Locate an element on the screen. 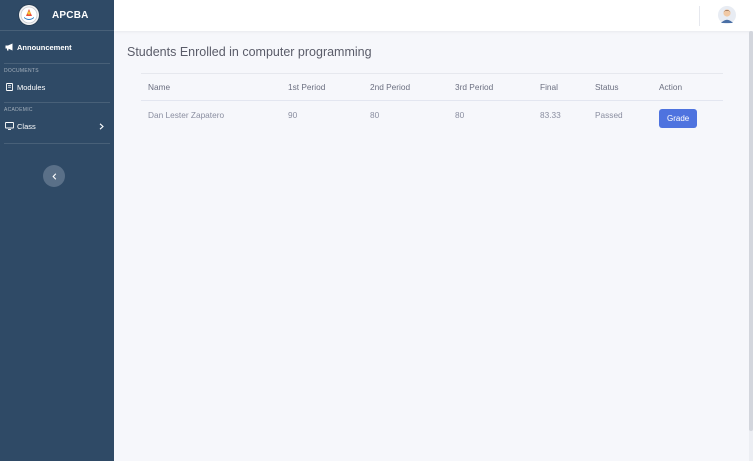 The image size is (753, 461). column-header-3rd-period: 3rd Period is located at coordinates (474, 87).